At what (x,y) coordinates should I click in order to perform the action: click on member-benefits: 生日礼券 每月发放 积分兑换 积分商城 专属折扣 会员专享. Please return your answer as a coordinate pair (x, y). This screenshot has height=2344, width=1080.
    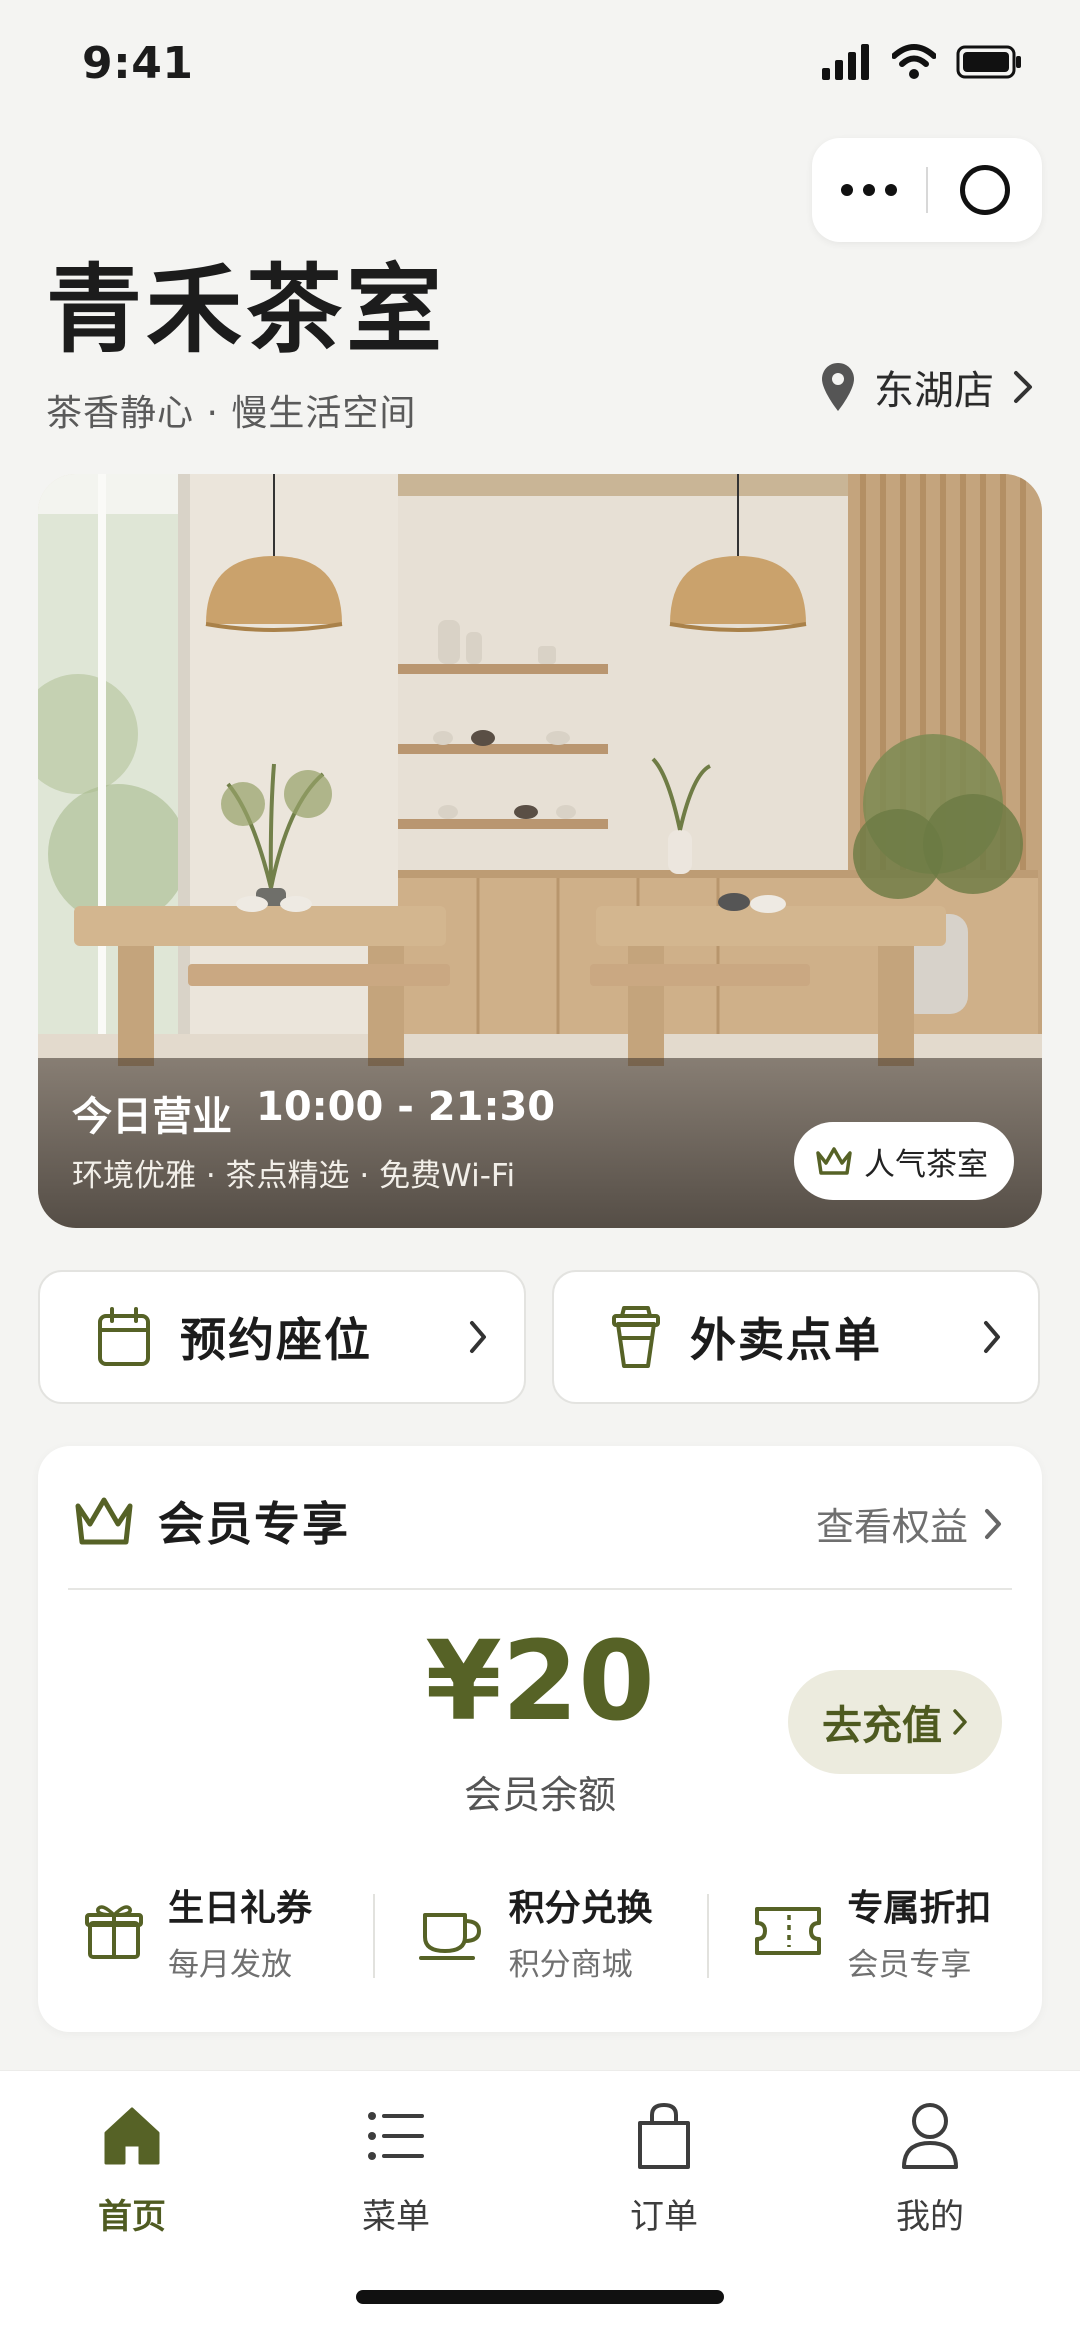
    Looking at the image, I should click on (540, 1931).